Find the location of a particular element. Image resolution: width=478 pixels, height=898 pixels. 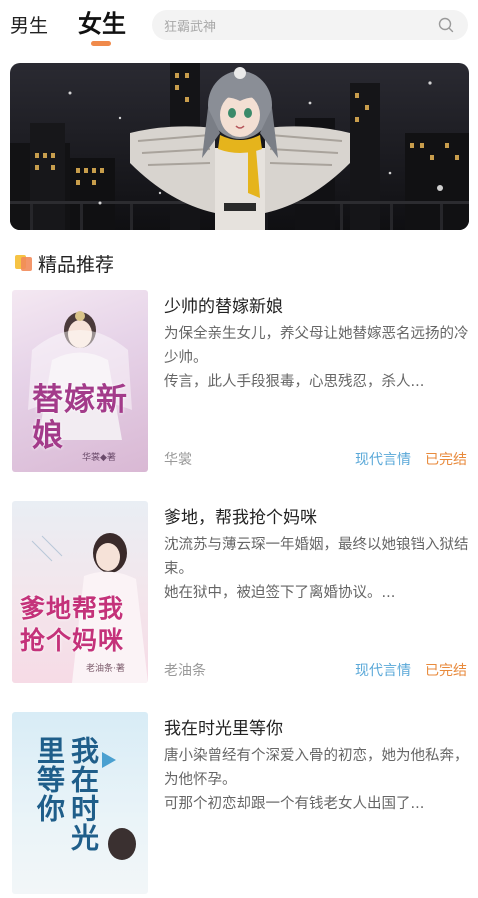

book-title: 爹地，帮我抢个妈咪 is located at coordinates (240, 515).